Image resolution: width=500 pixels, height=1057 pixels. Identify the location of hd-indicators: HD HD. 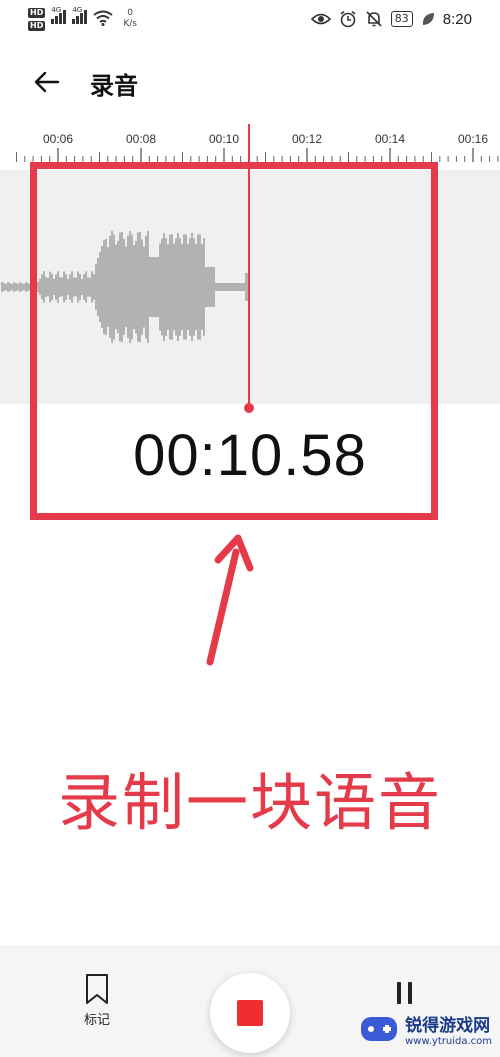
(37, 19).